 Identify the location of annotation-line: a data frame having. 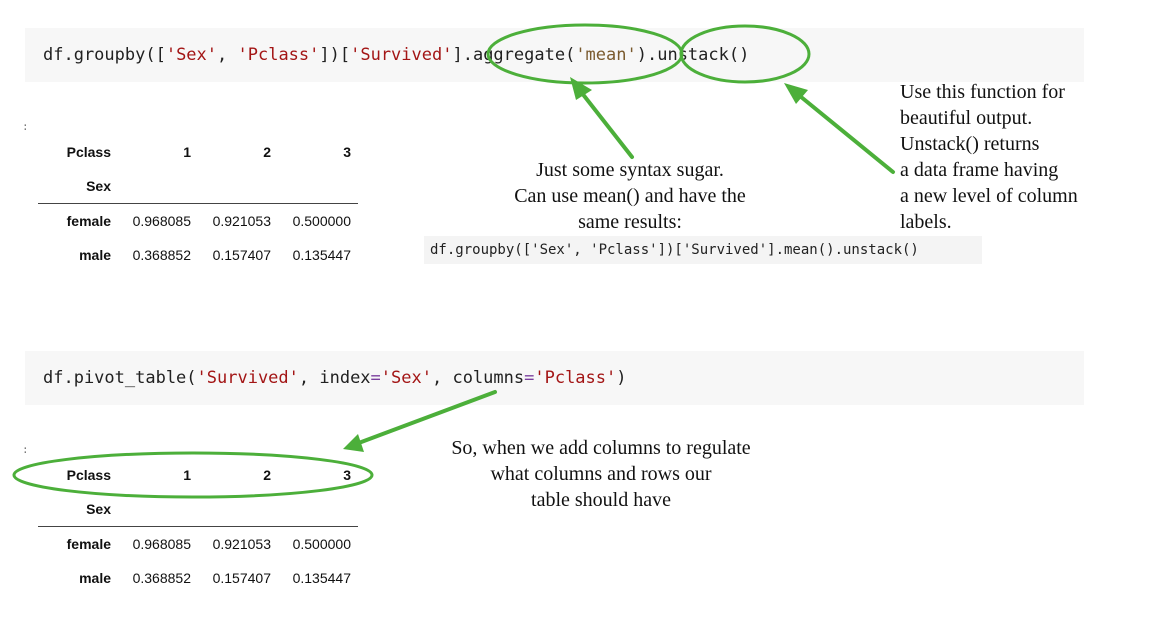
(979, 170).